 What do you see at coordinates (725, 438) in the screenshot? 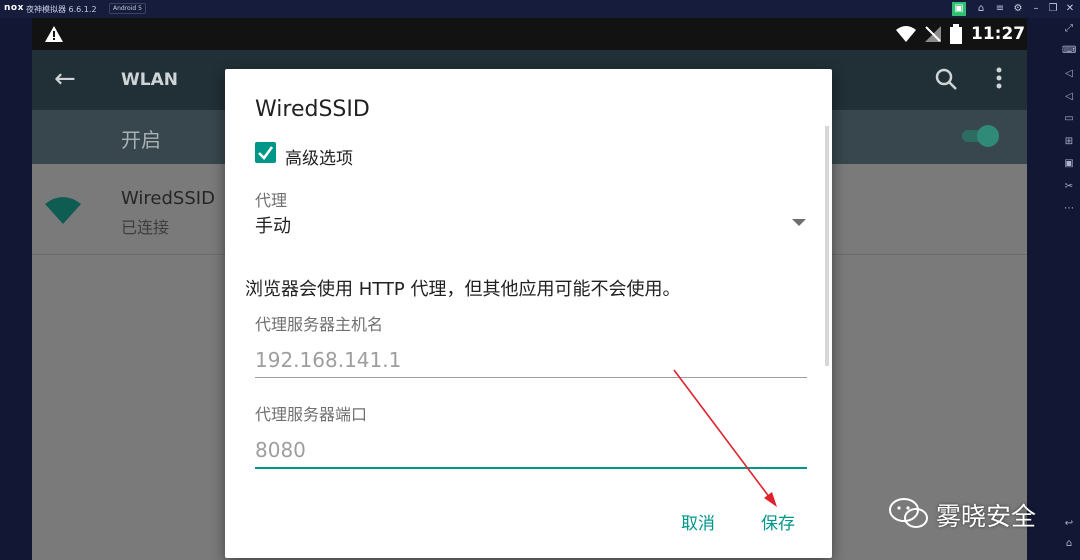
I see `annotation-arrow` at bounding box center [725, 438].